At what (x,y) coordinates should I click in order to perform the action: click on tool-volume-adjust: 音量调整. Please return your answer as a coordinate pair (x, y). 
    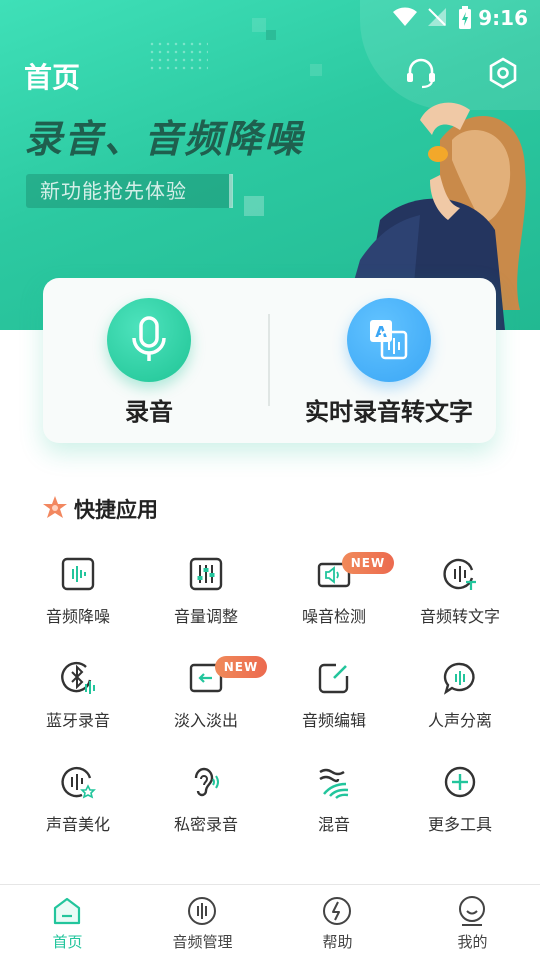
    Looking at the image, I should click on (206, 601).